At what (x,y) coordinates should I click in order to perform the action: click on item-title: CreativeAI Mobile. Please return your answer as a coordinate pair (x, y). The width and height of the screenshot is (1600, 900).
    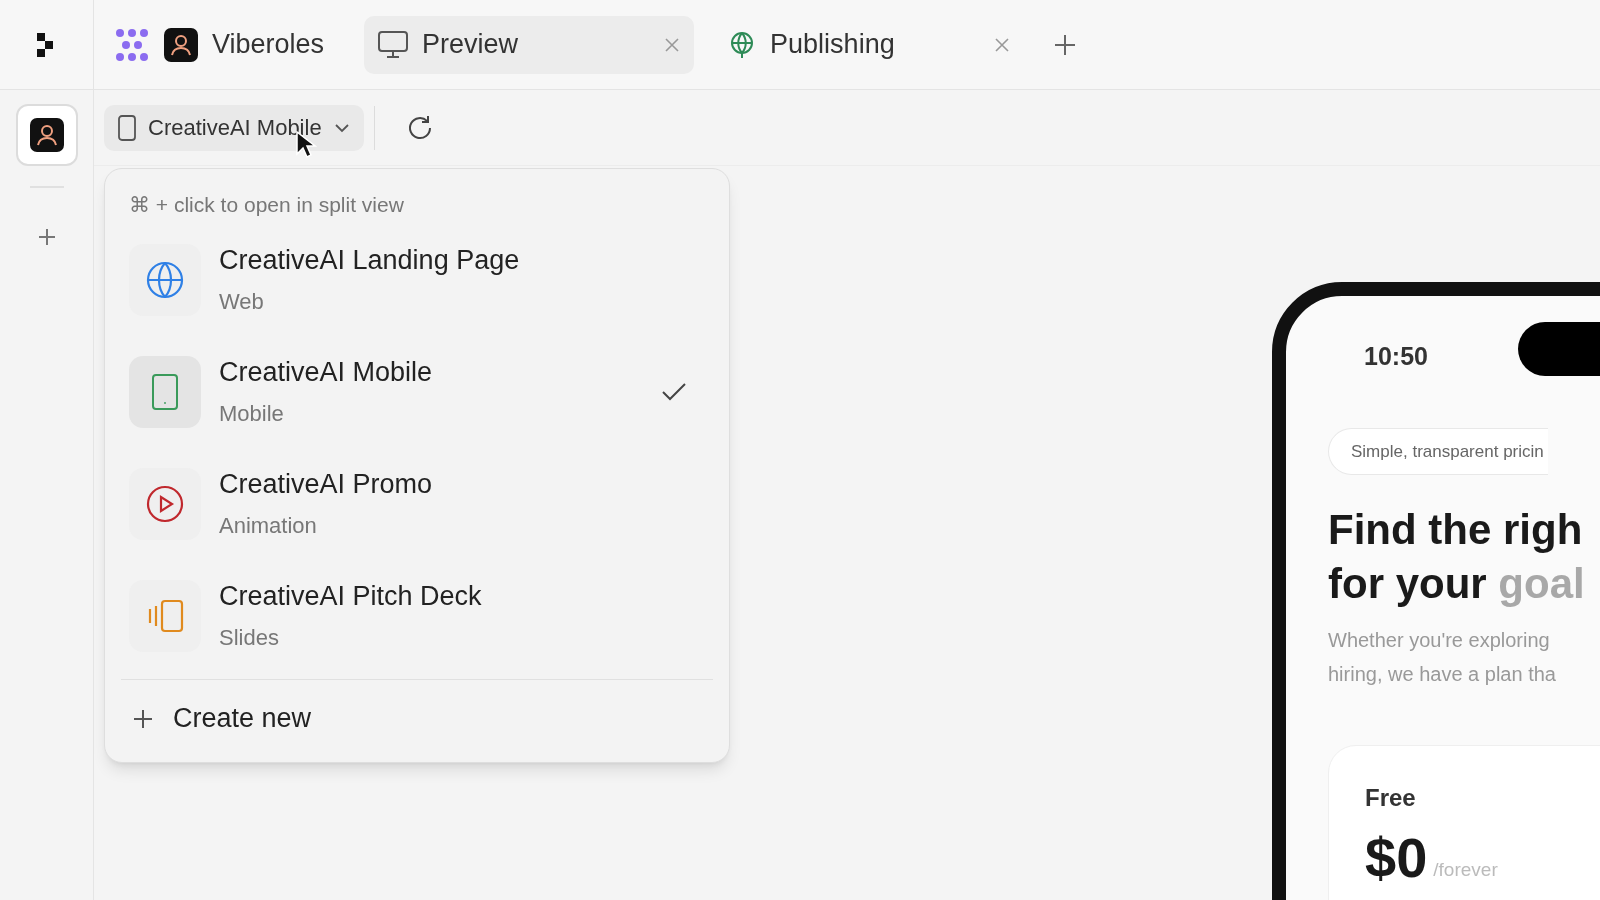
    Looking at the image, I should click on (326, 371).